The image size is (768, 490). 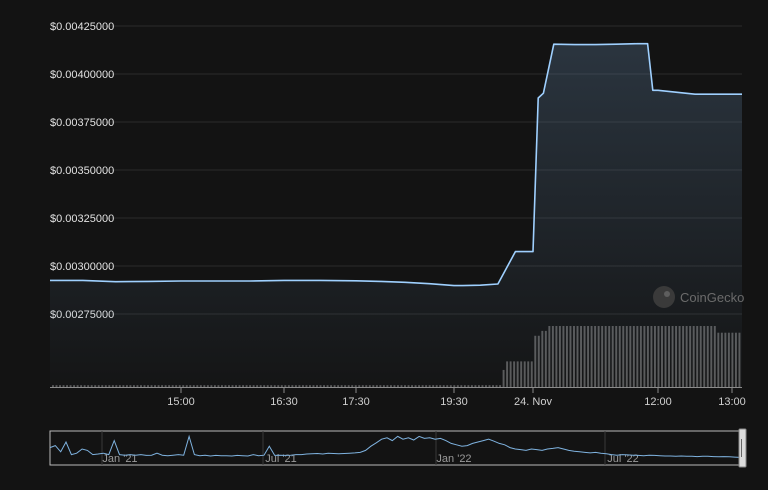 What do you see at coordinates (284, 402) in the screenshot?
I see `x-tick-label: 16:30` at bounding box center [284, 402].